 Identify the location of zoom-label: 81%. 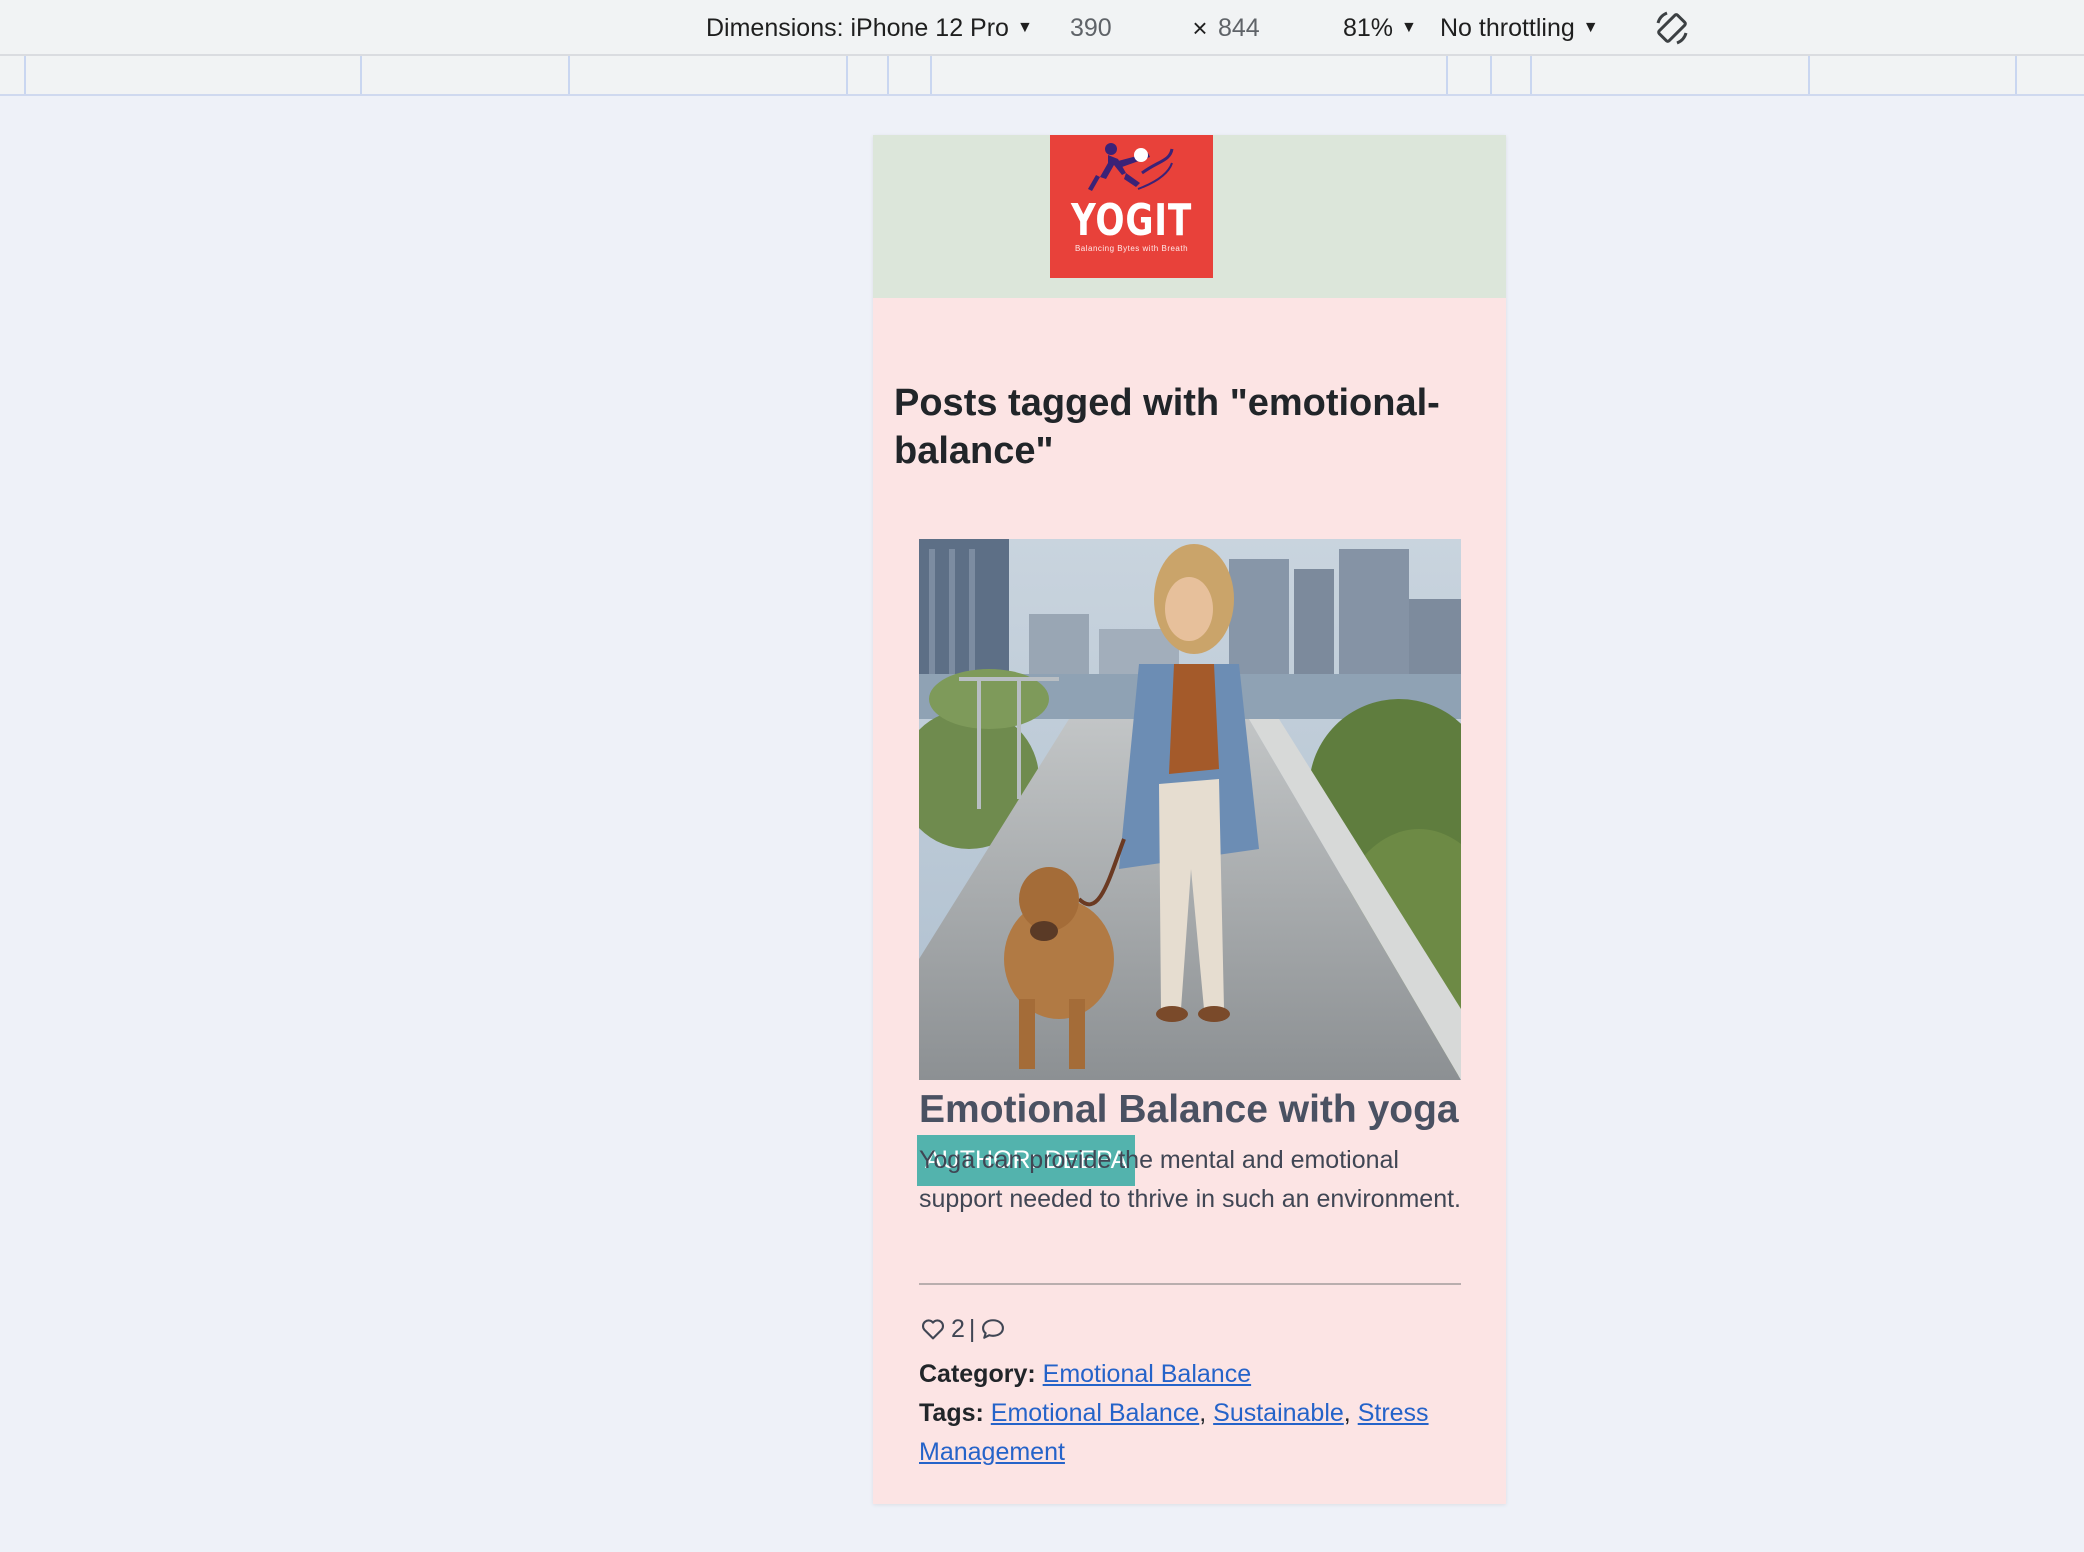
(1368, 27).